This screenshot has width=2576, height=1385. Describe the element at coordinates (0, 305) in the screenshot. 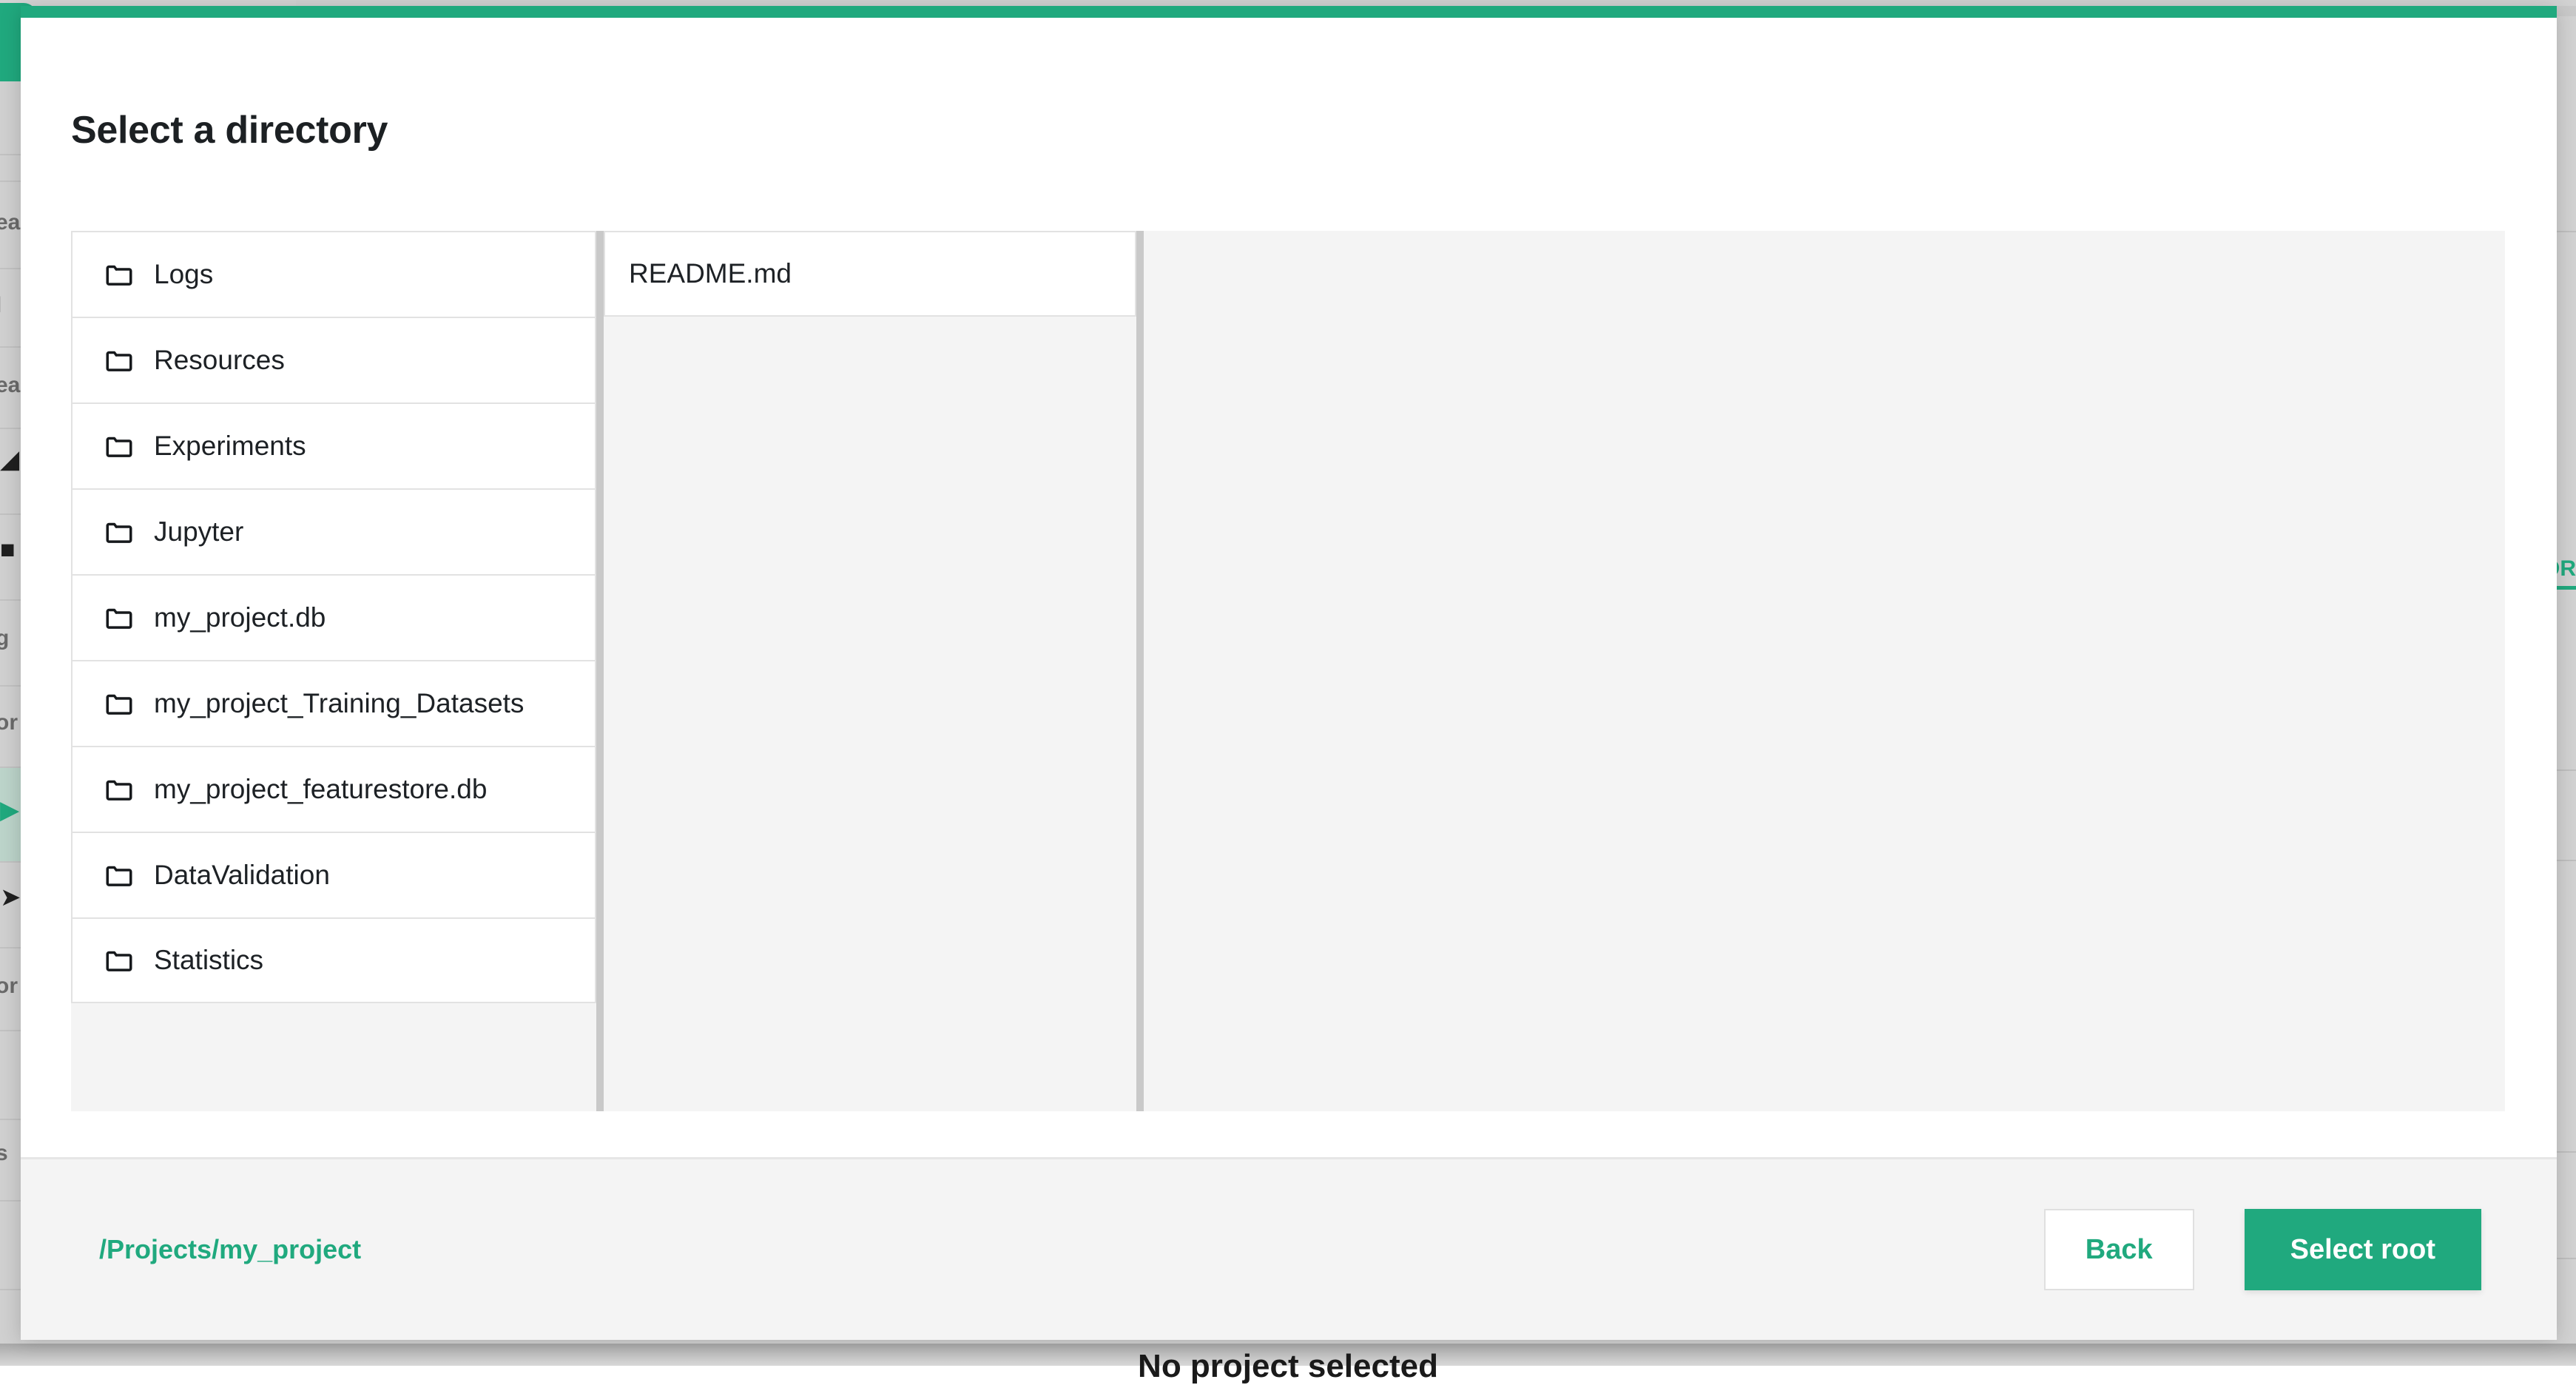

I see `background-sidebar-fragment: l` at that location.